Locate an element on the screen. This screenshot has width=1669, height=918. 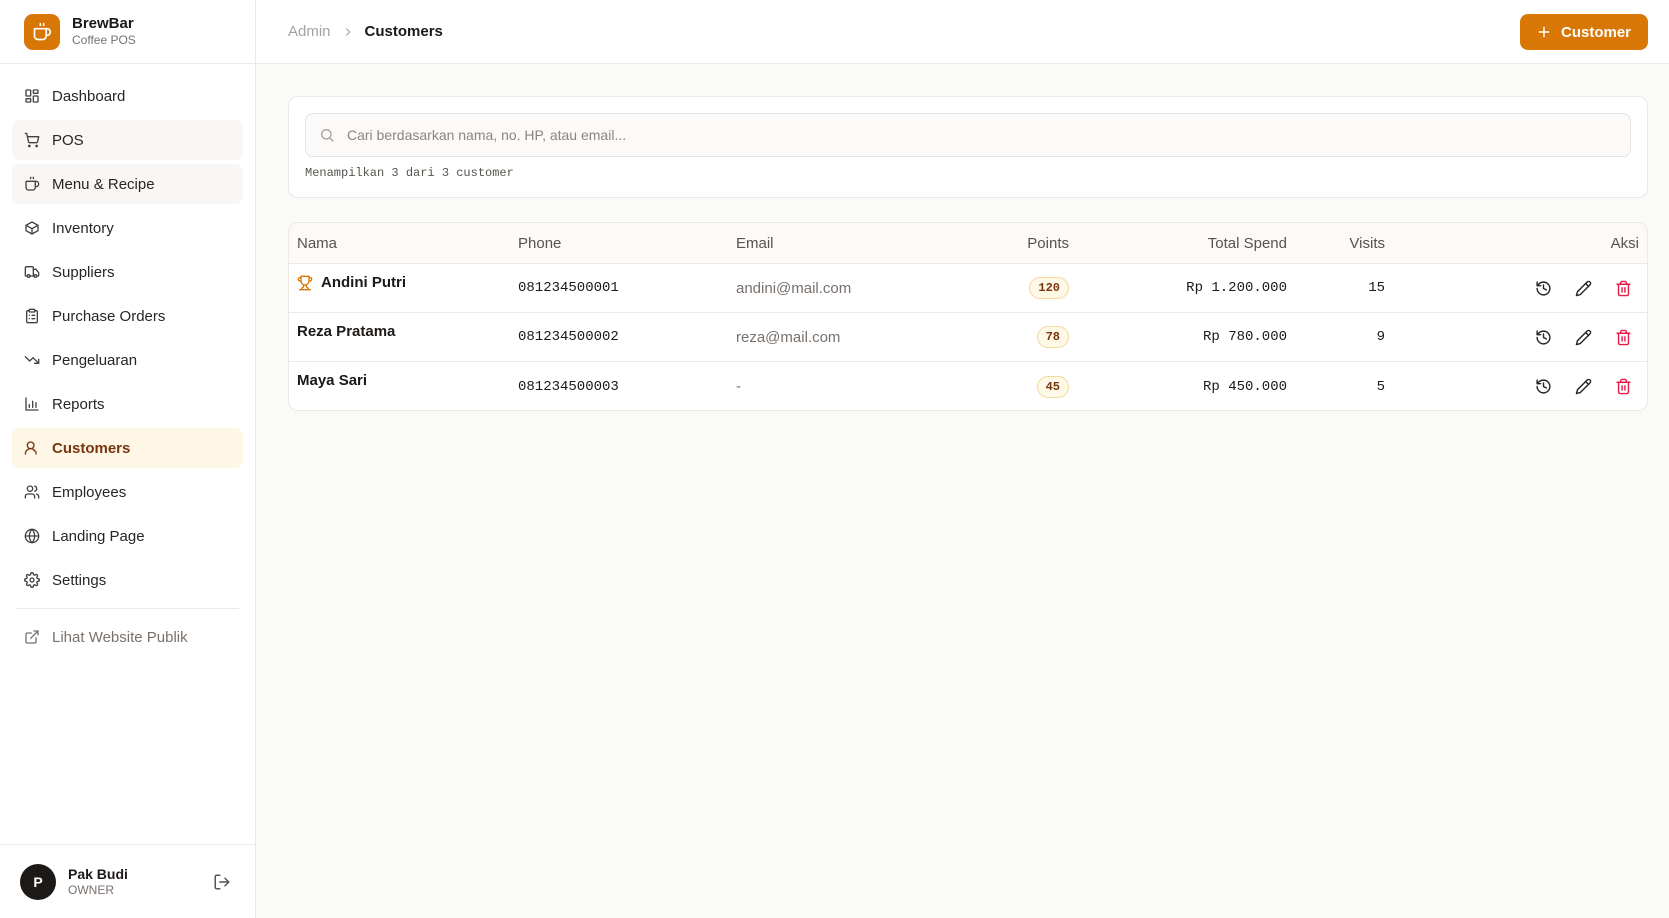
avatar: P is located at coordinates (38, 881).